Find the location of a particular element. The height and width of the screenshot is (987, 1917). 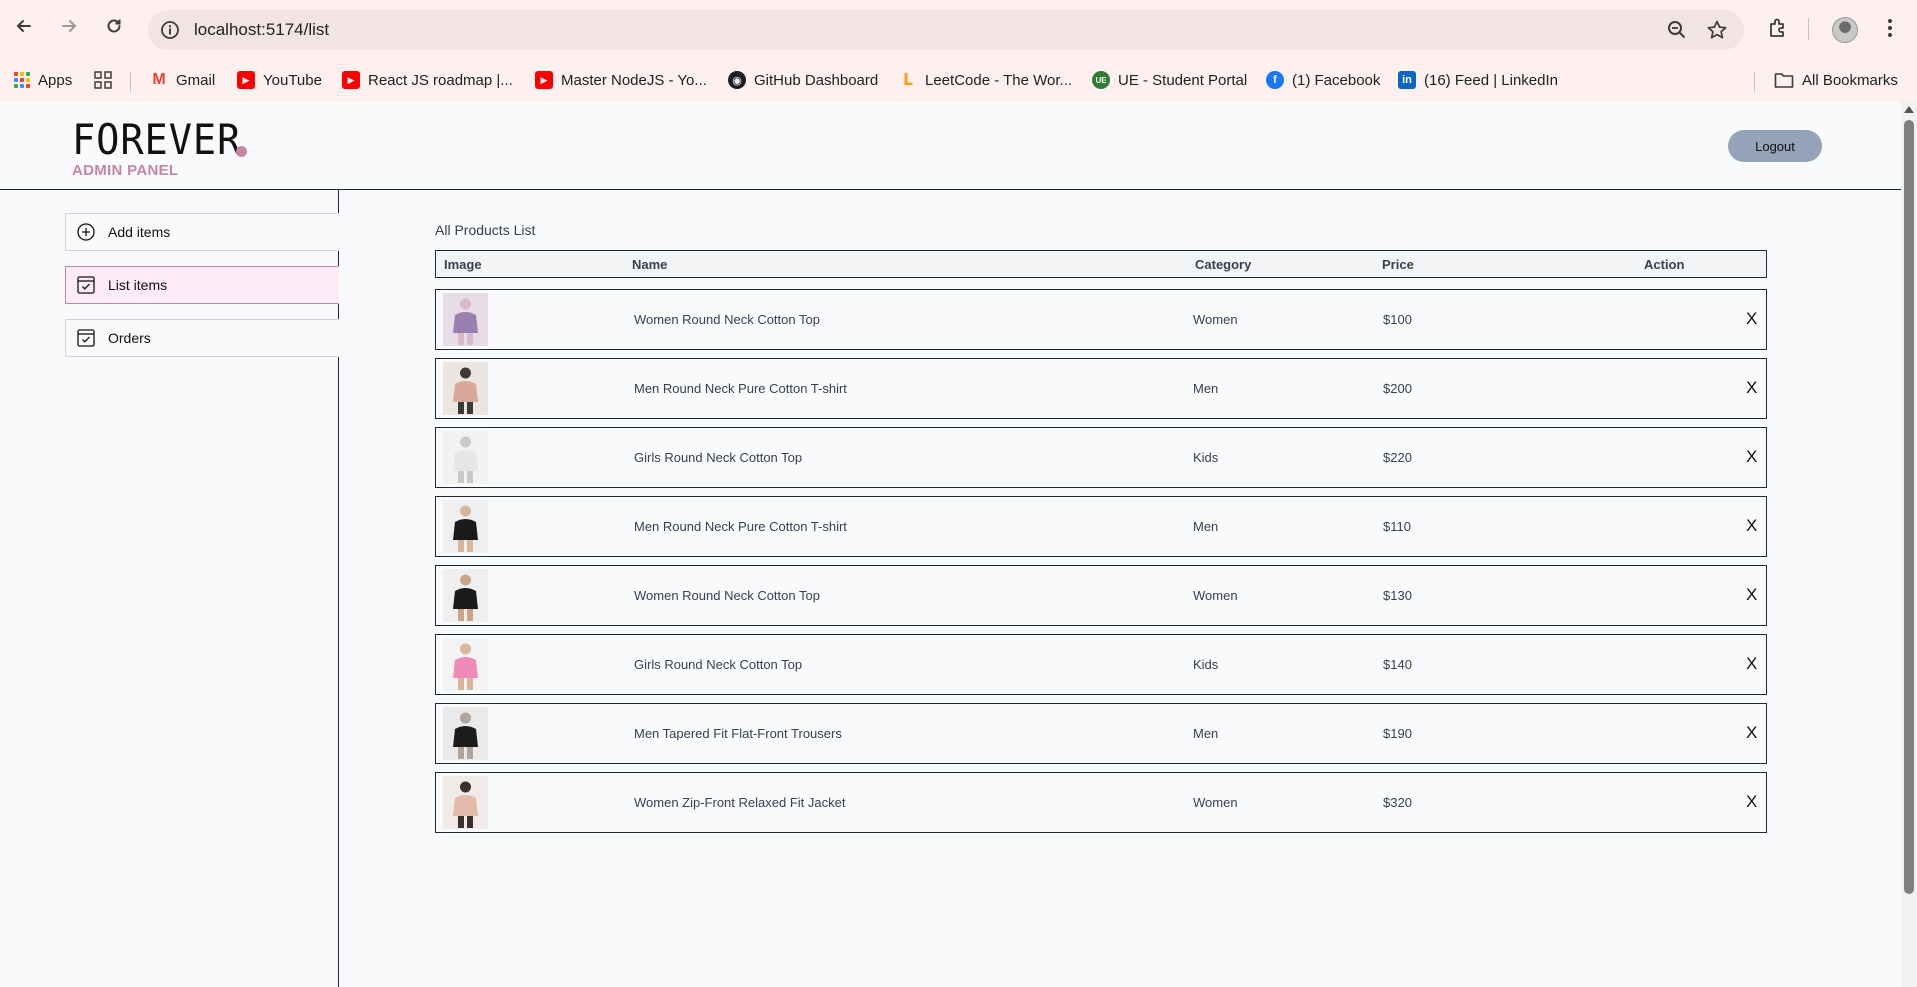

url-text: localhost:5174/list is located at coordinates (261, 30).